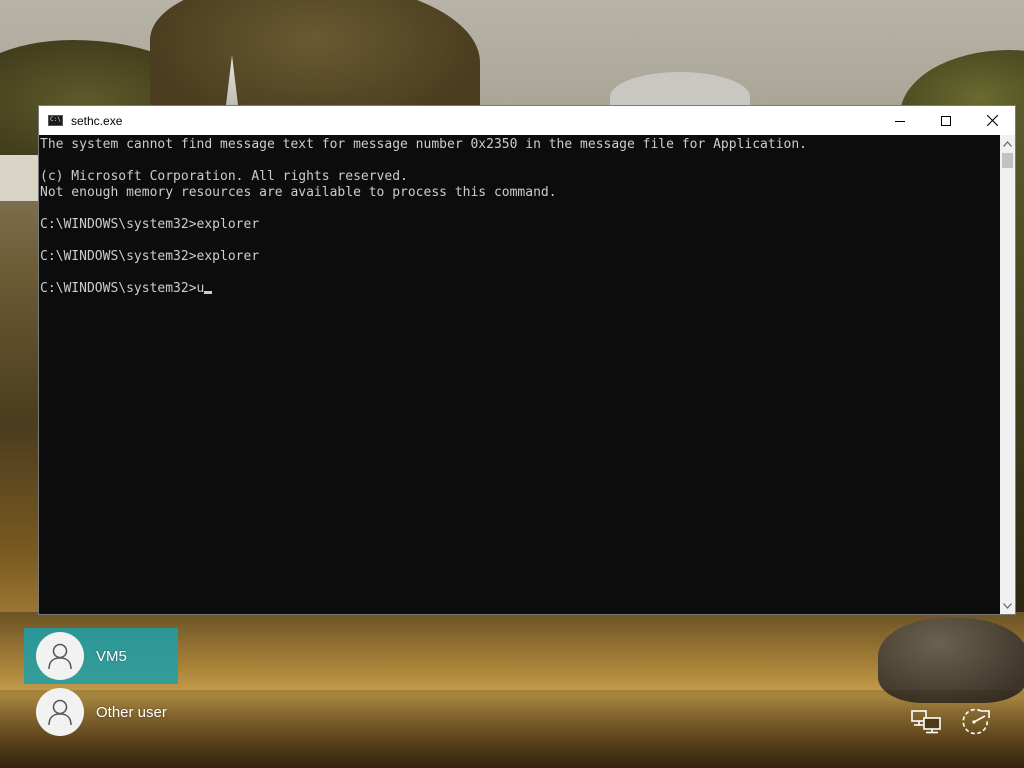 This screenshot has height=768, width=1024. I want to click on minimize-button, so click(900, 120).